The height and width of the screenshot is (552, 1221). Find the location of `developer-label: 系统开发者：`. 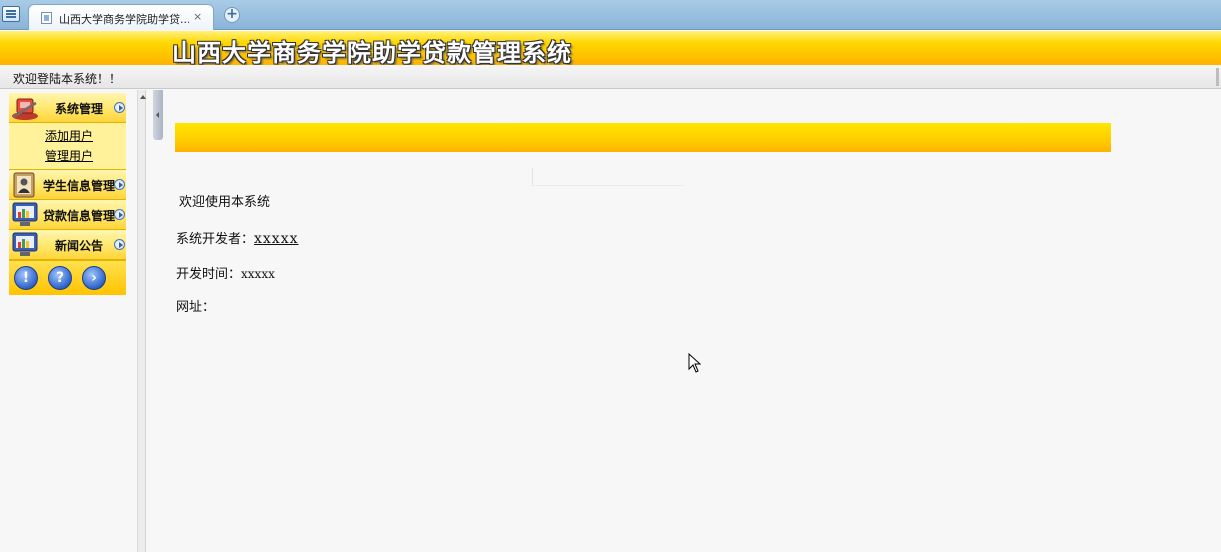

developer-label: 系统开发者： is located at coordinates (215, 239).